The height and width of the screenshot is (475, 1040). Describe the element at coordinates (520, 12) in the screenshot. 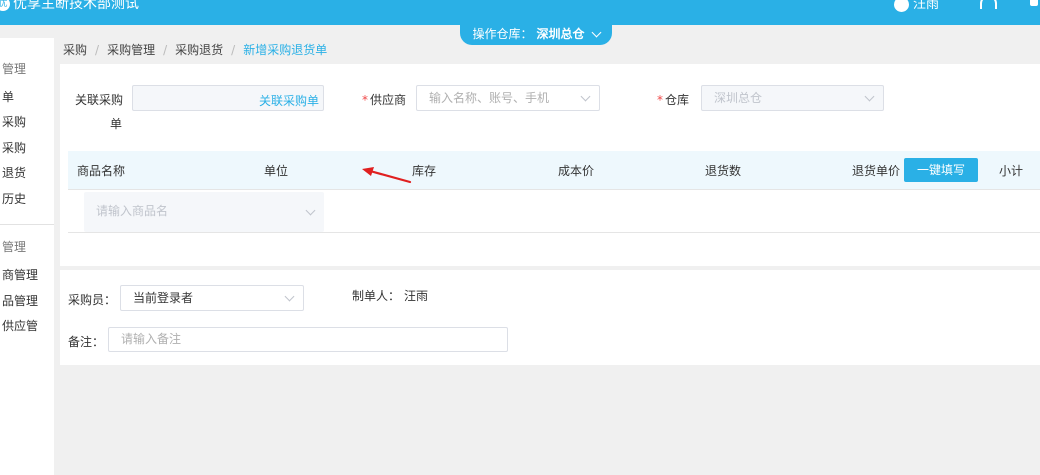

I see `top-bar: 优优享主断技术部测试 汪雨` at that location.